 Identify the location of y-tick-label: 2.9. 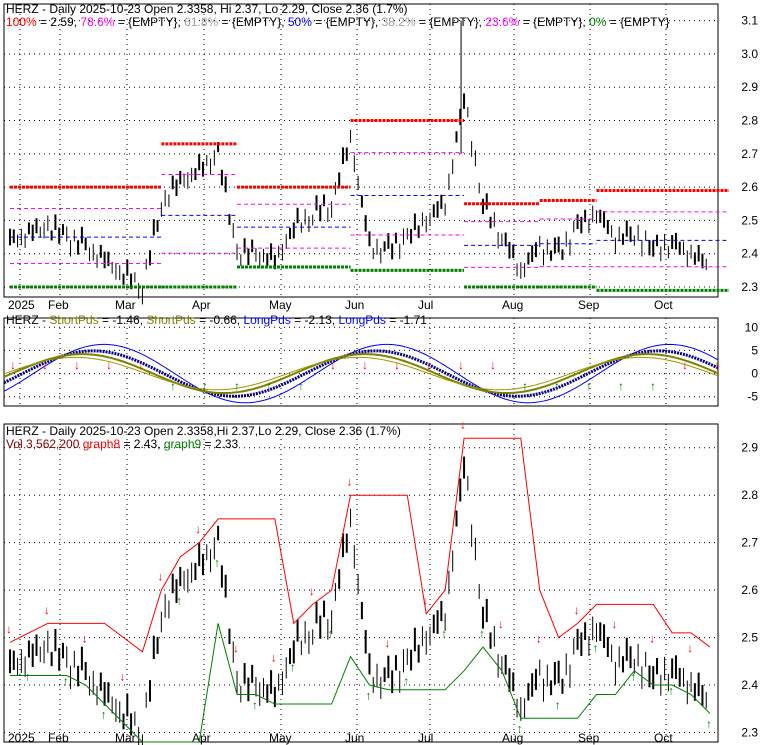
(749, 448).